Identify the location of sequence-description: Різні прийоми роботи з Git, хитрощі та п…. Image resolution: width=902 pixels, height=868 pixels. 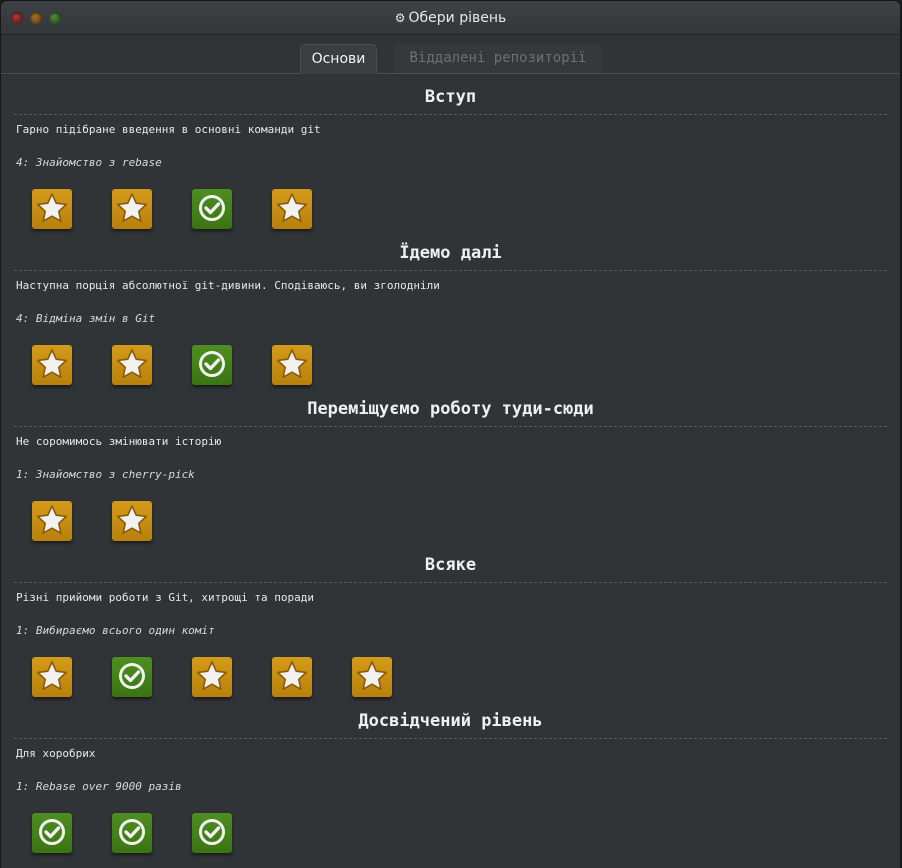
(165, 597).